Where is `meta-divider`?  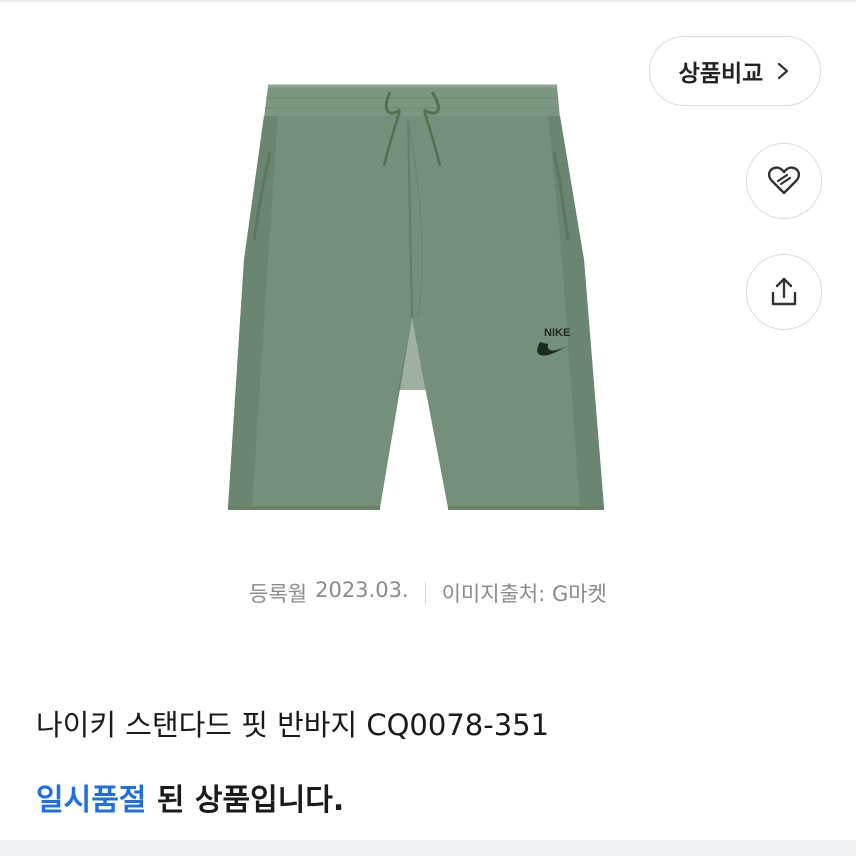
meta-divider is located at coordinates (425, 593).